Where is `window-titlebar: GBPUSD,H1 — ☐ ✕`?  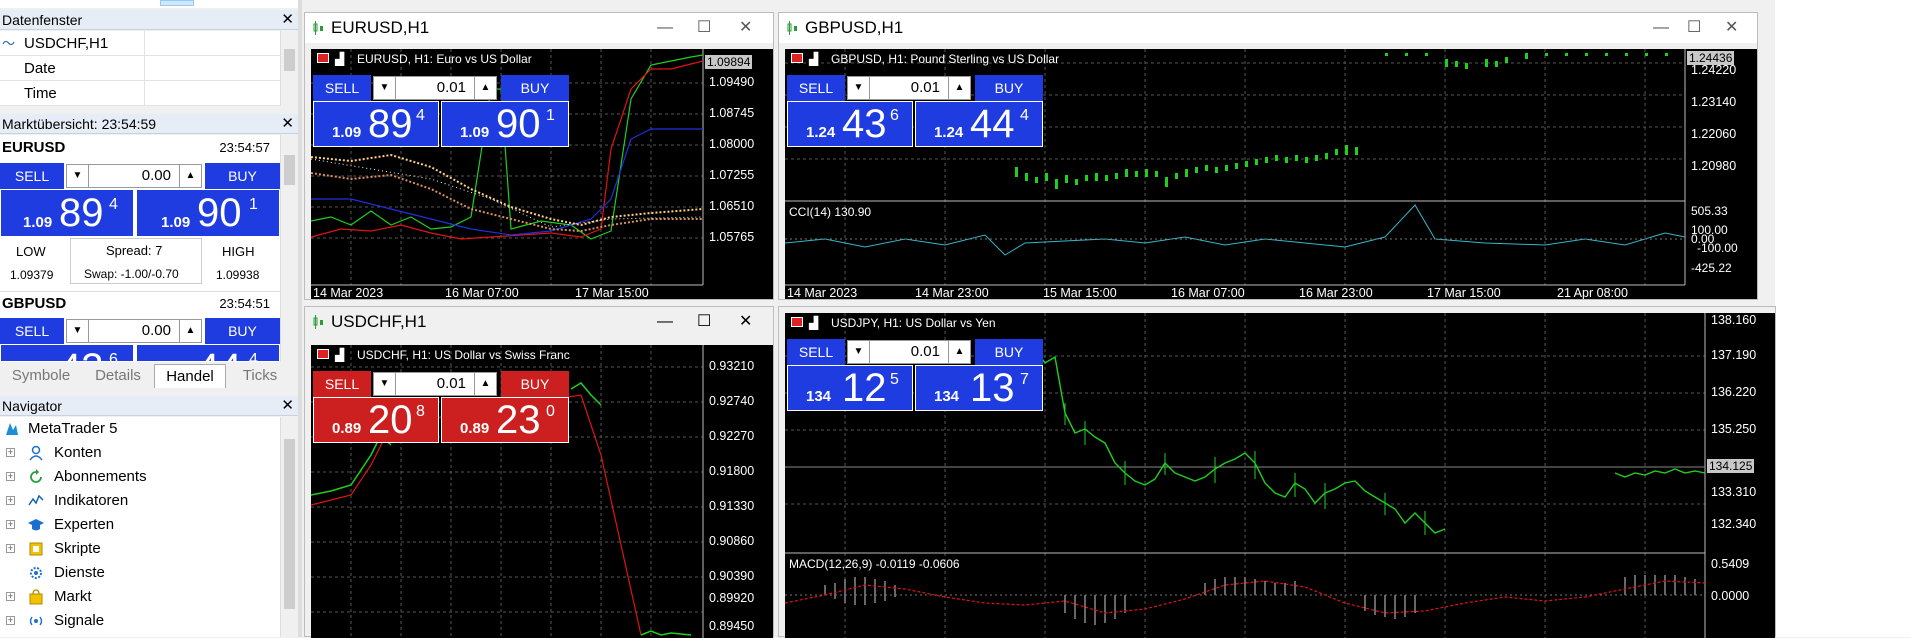 window-titlebar: GBPUSD,H1 — ☐ ✕ is located at coordinates (1268, 28).